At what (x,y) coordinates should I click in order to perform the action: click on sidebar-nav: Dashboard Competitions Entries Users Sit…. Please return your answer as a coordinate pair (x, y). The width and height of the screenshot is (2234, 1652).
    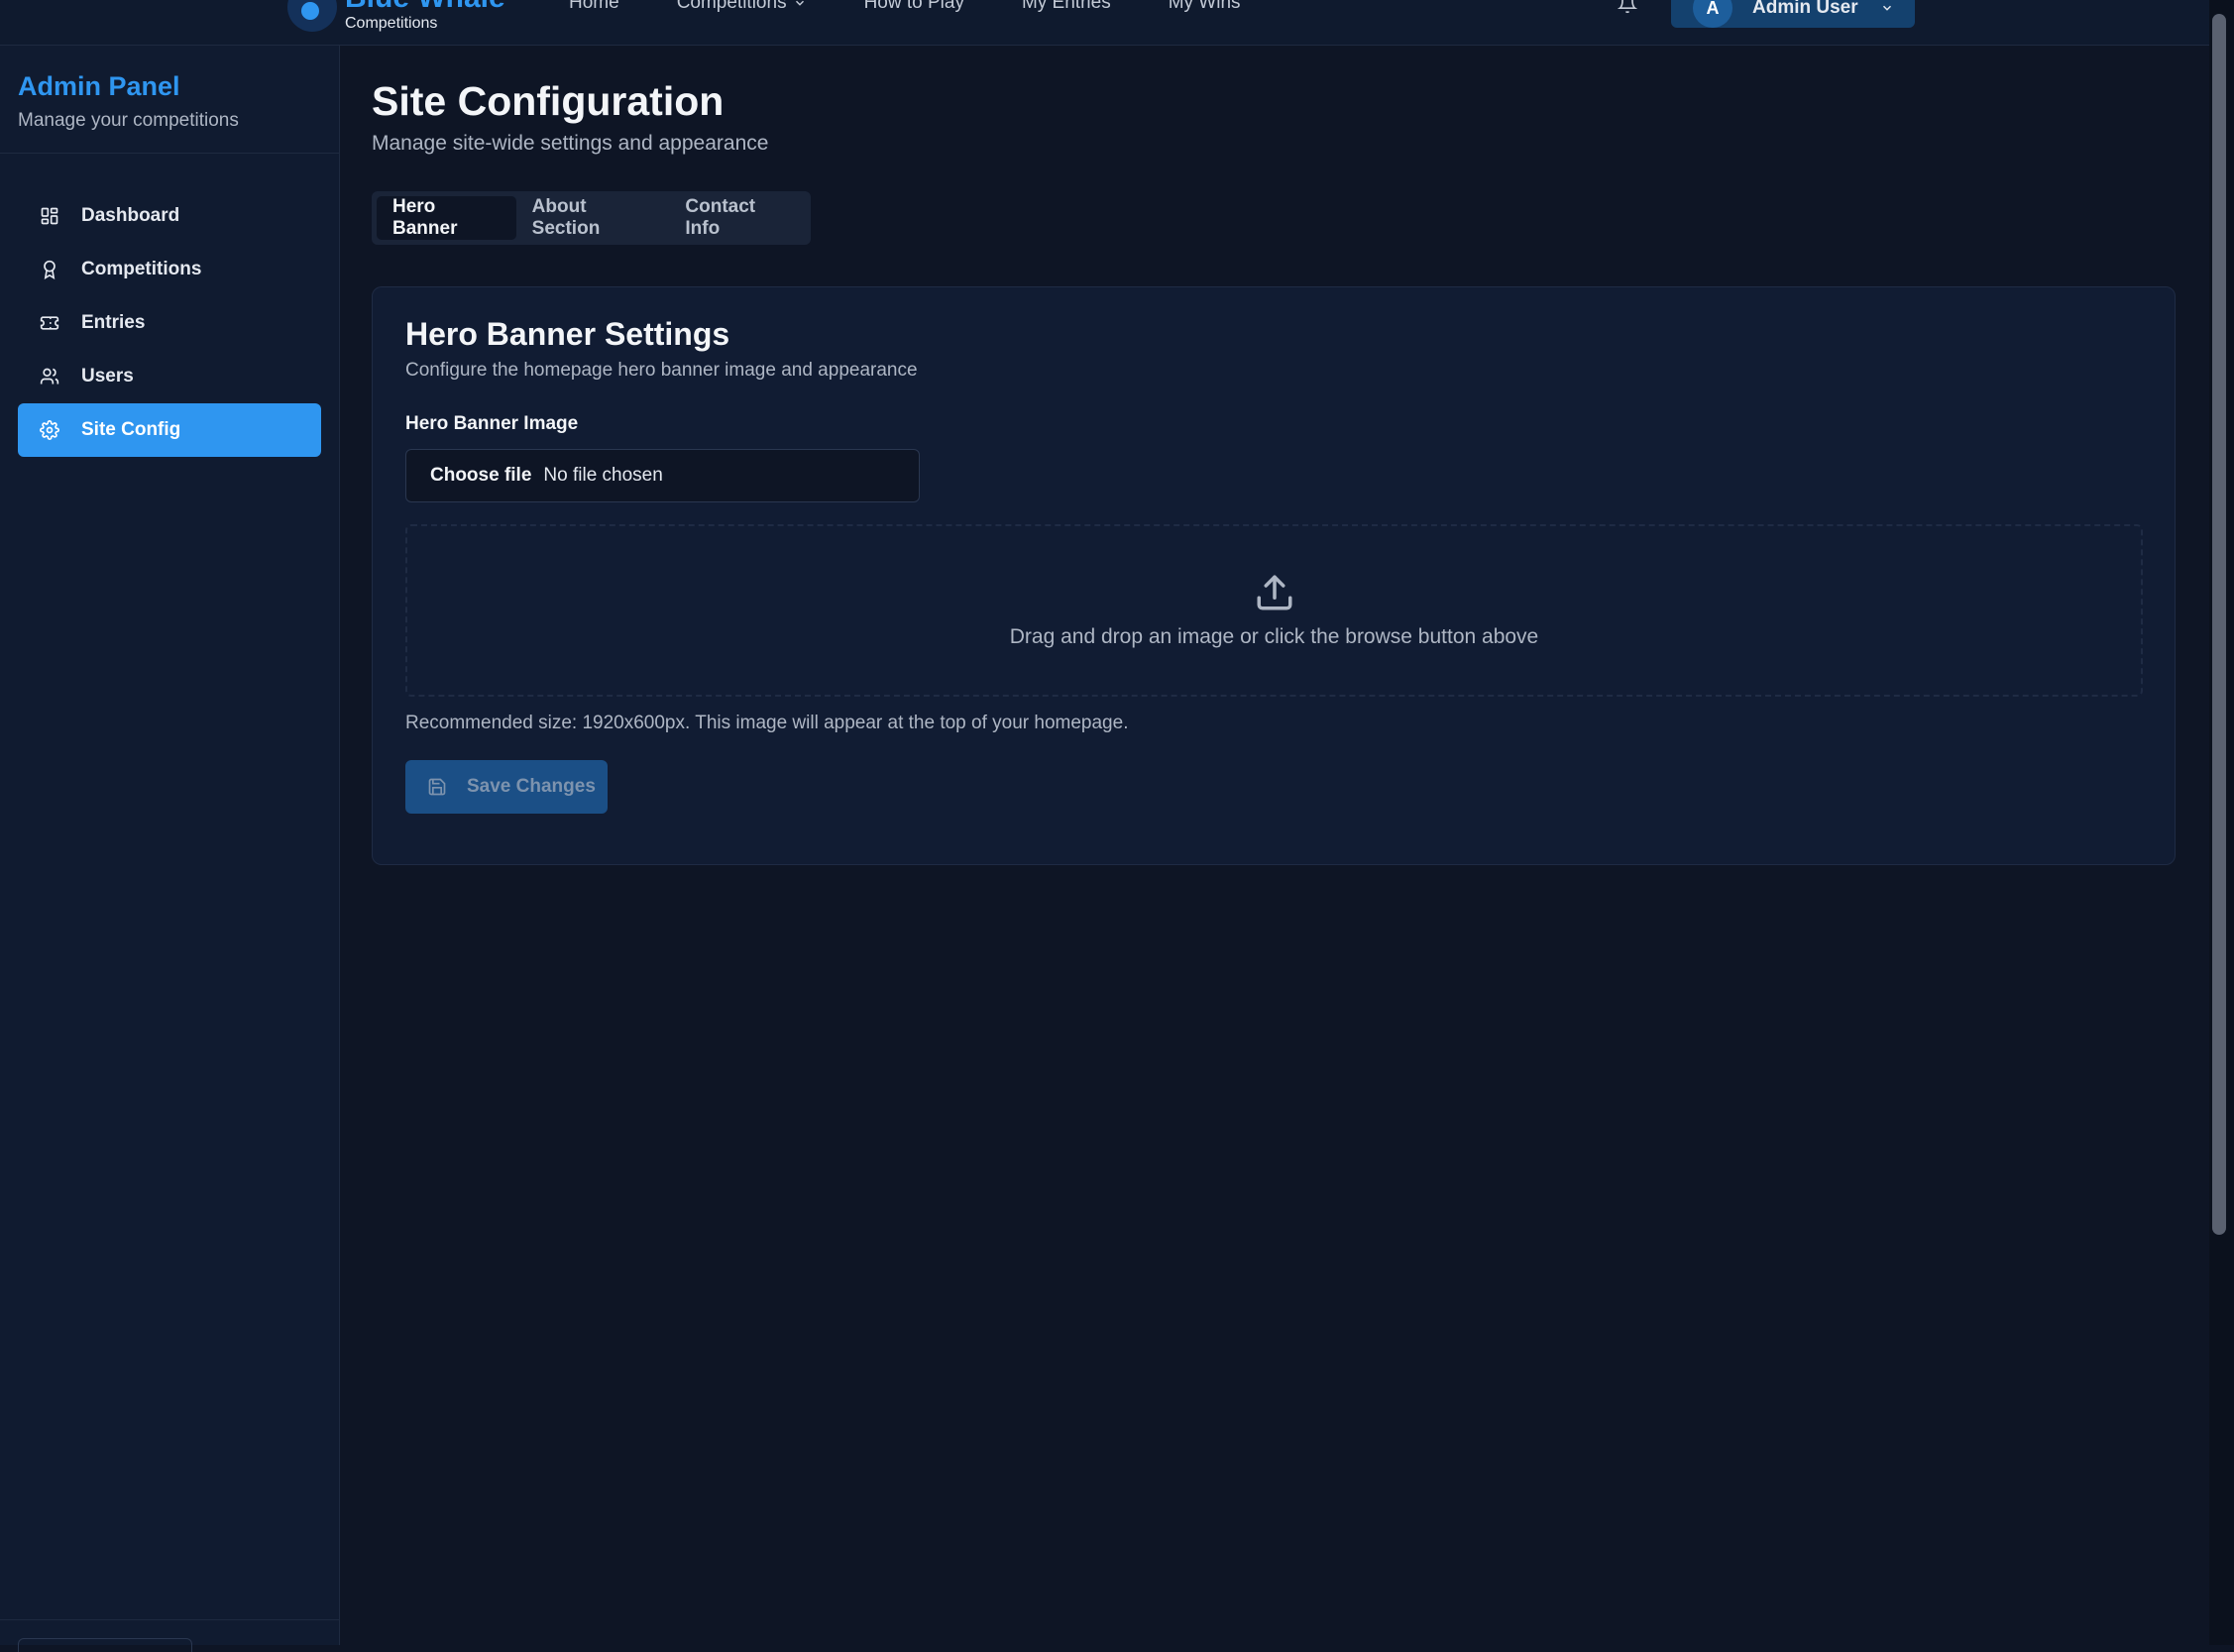
    Looking at the image, I should click on (169, 305).